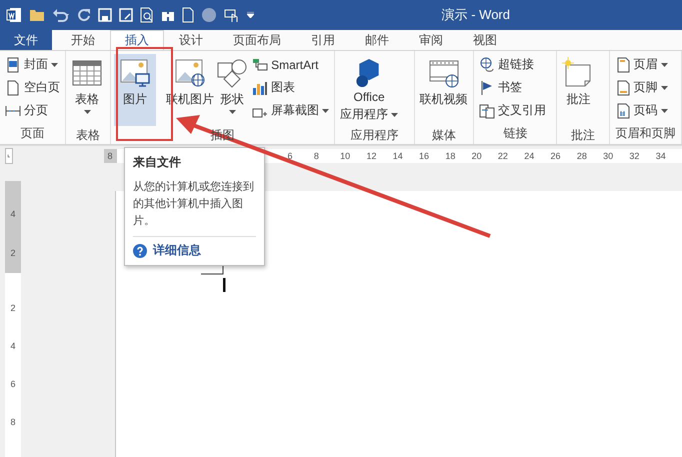  Describe the element at coordinates (232, 90) in the screenshot. I see `ribbon-button: 形状` at that location.